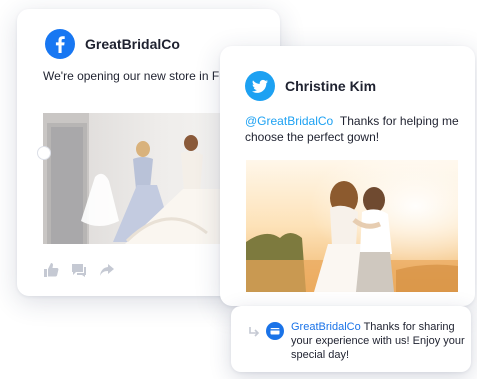 This screenshot has height=379, width=477. What do you see at coordinates (107, 270) in the screenshot?
I see `share-icon` at bounding box center [107, 270].